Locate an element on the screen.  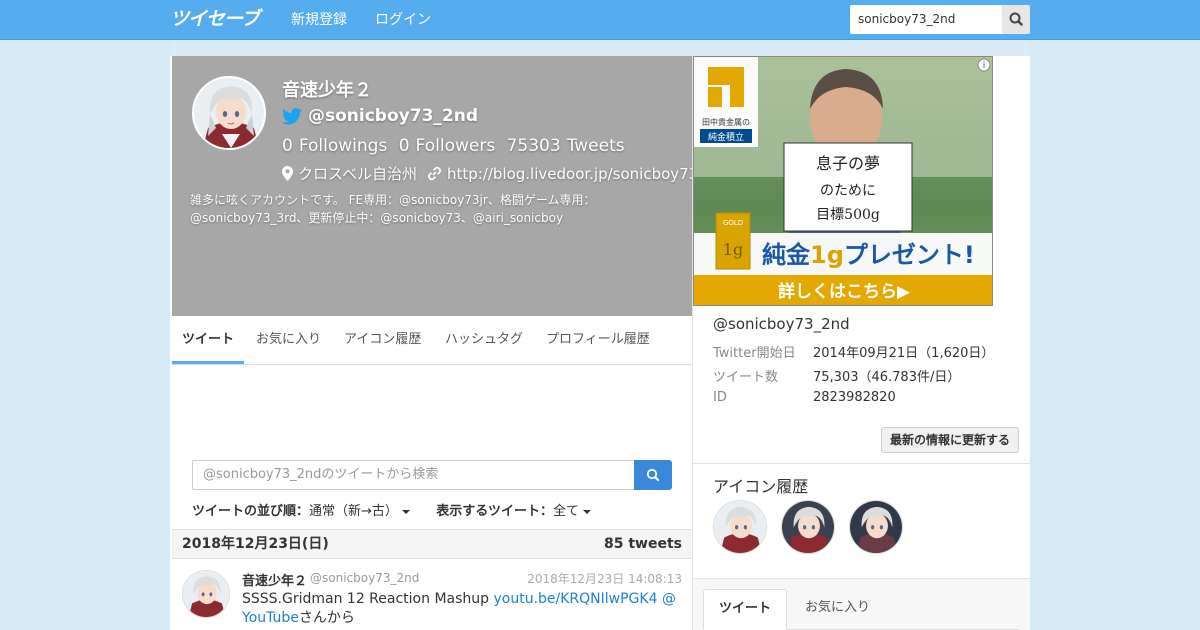
svg-text: のために is located at coordinates (848, 191).